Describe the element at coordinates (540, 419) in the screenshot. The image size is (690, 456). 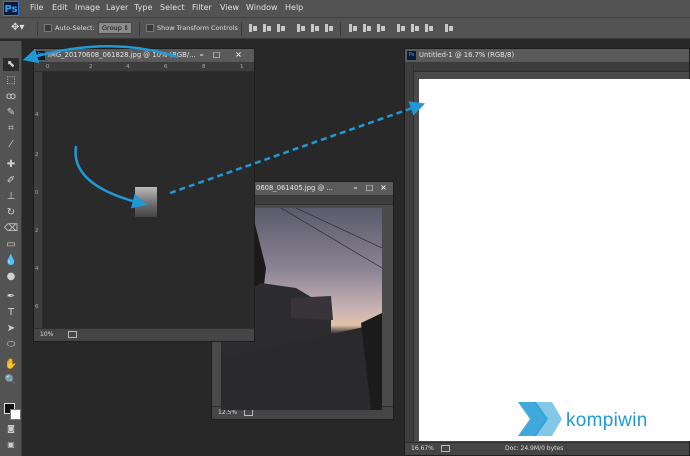
I see `kompiwin-logo-icon` at that location.